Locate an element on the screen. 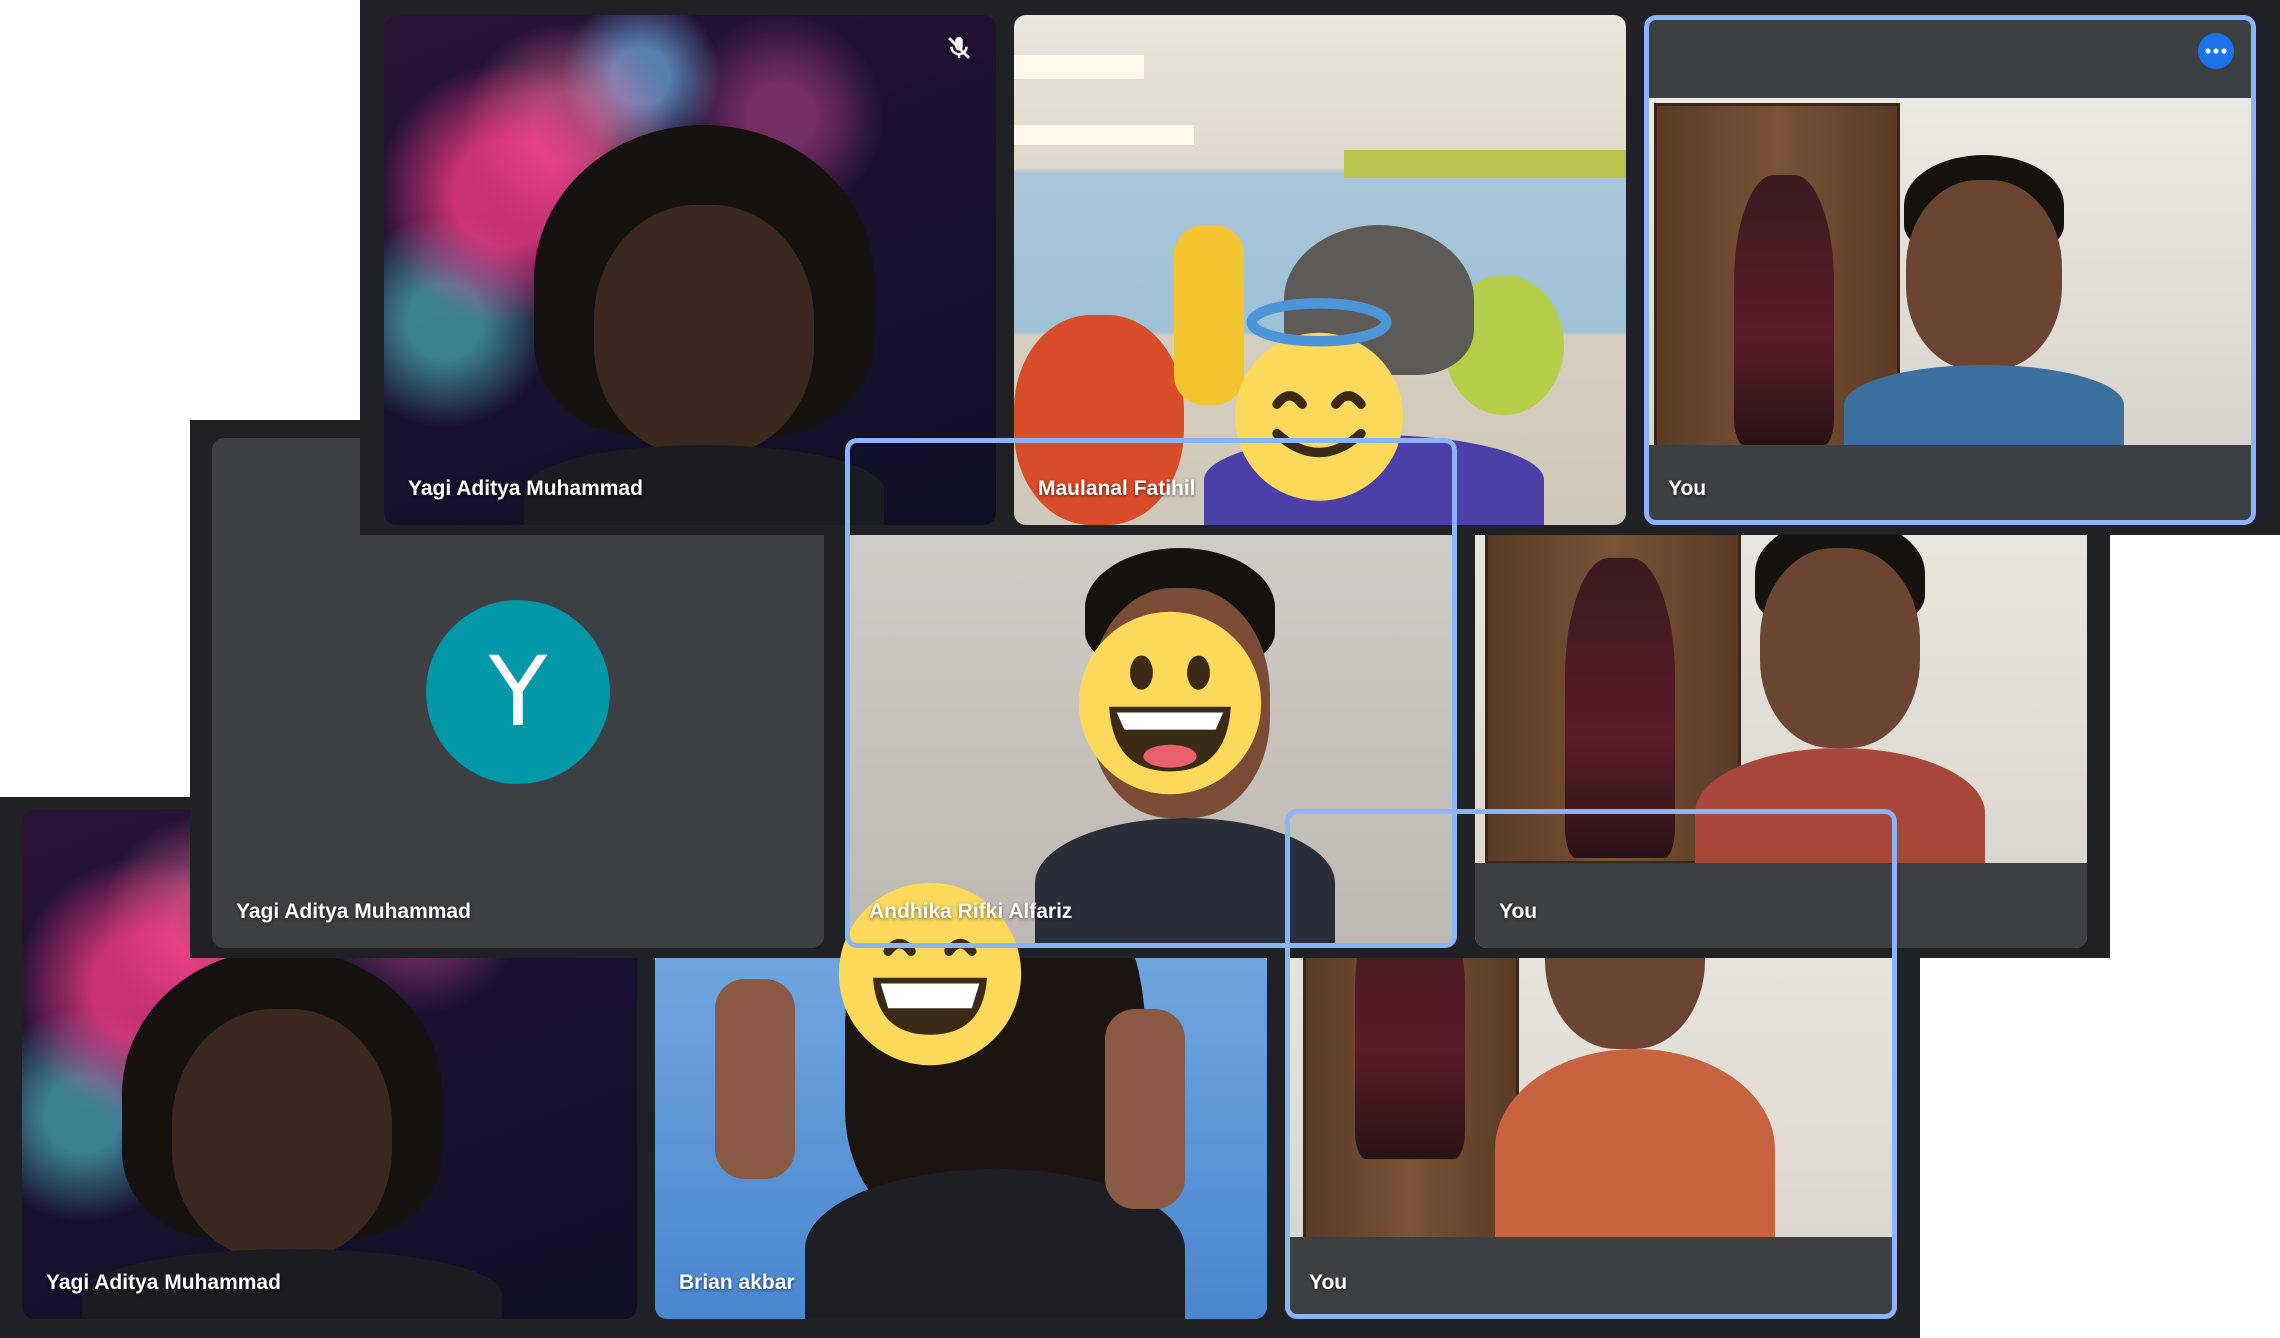 This screenshot has height=1338, width=2280. mic-off-icon is located at coordinates (959, 47).